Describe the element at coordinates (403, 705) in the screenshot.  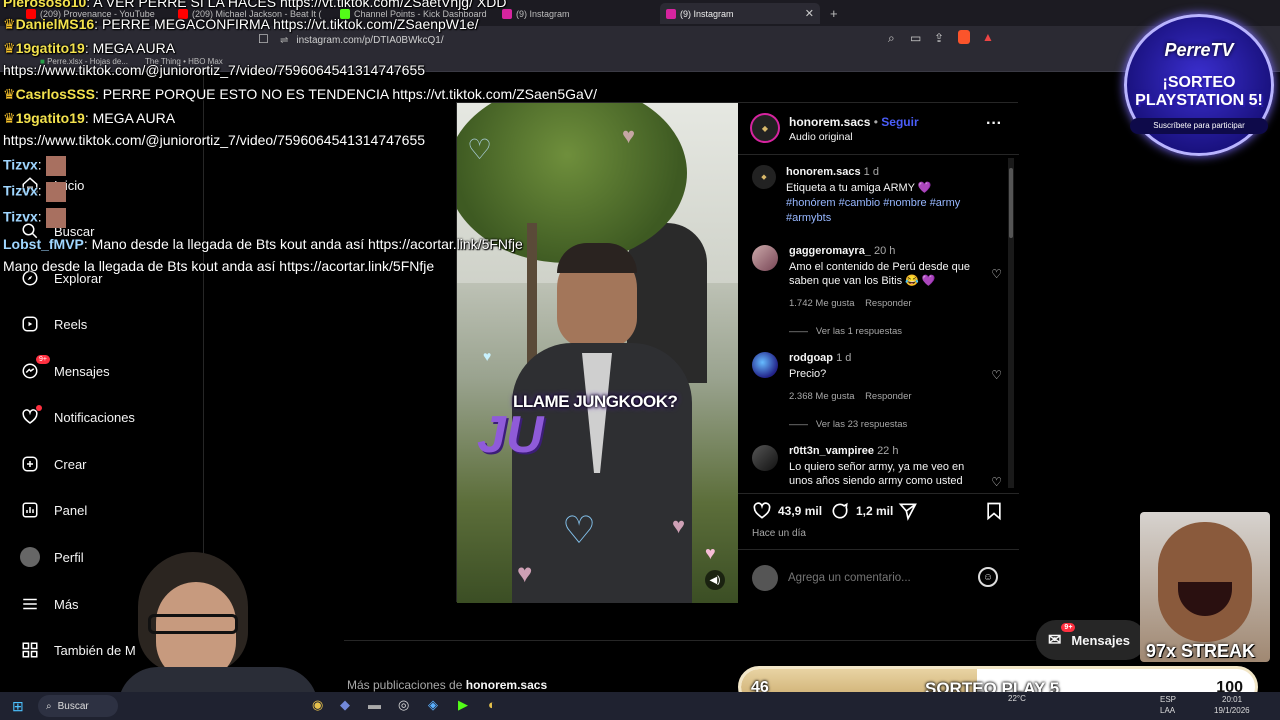
I see `app-icon: ◎` at that location.